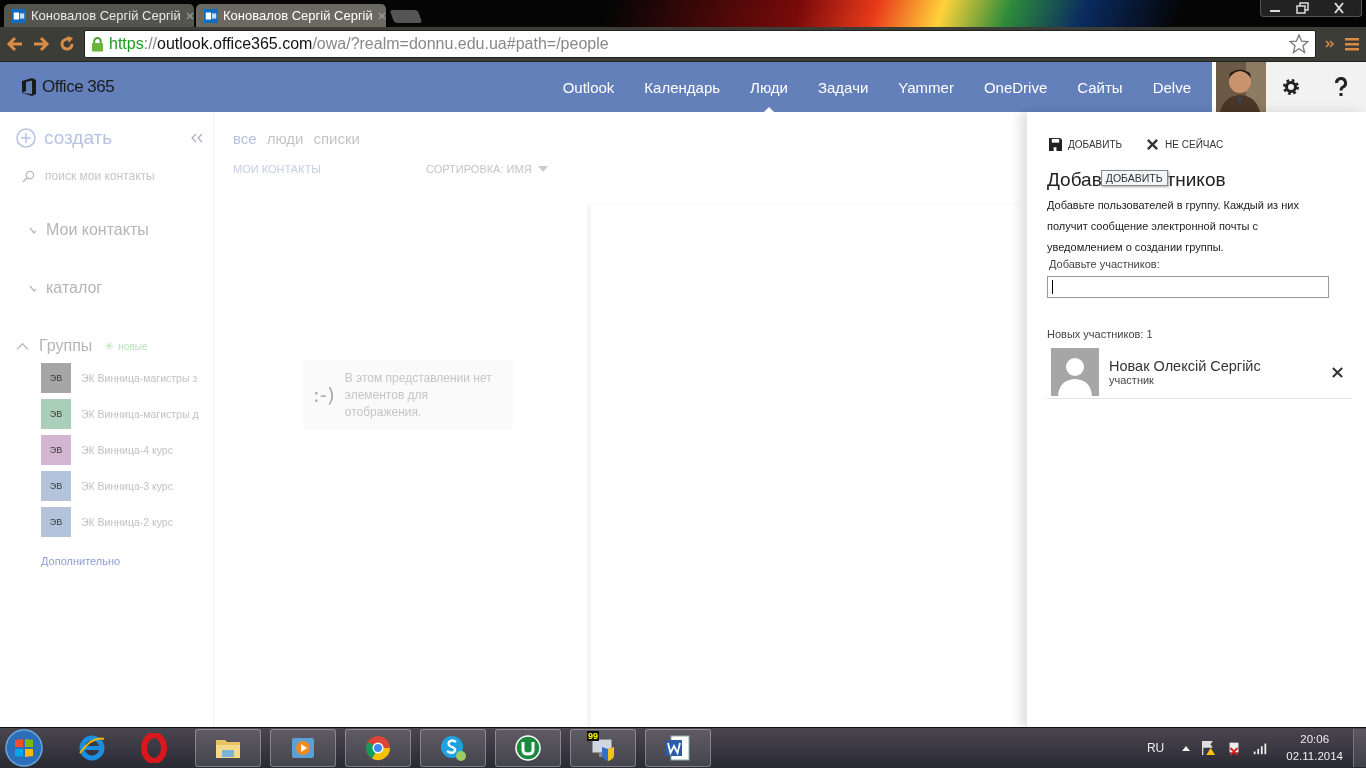 Image resolution: width=1366 pixels, height=768 pixels. I want to click on group-item: ЭВ ЭК Винница-3 курс, so click(127, 485).